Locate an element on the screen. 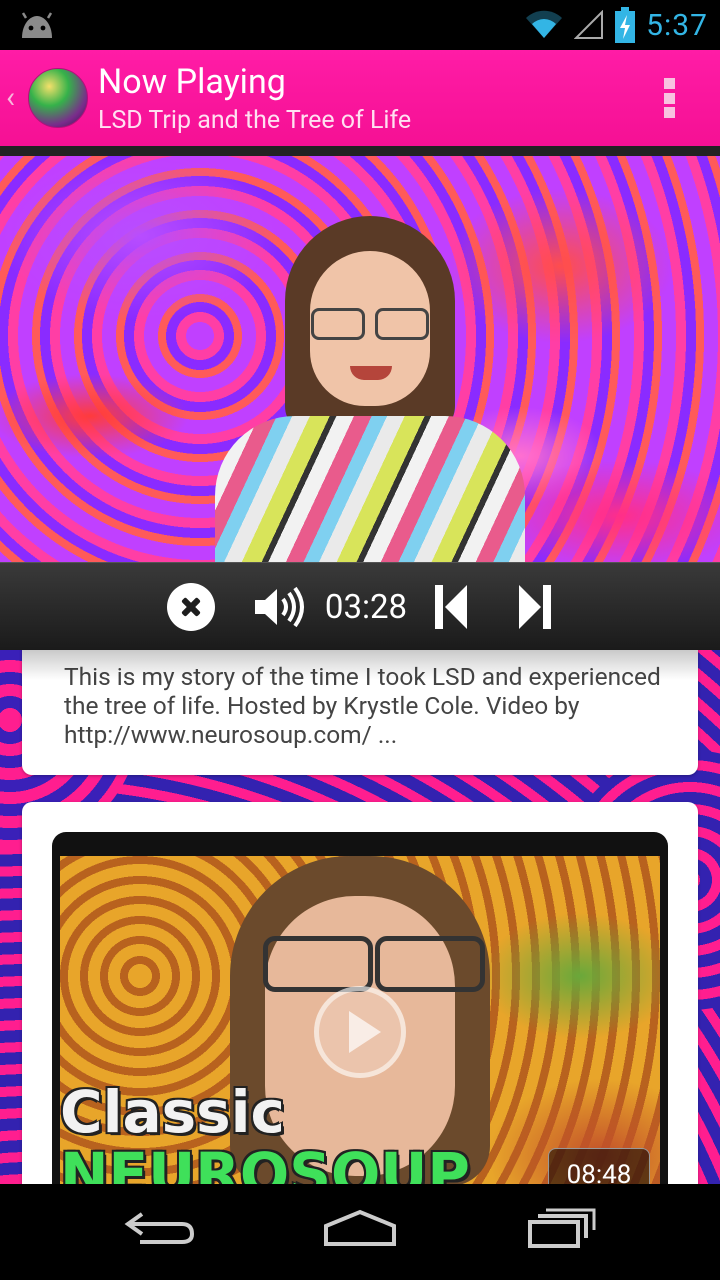 Image resolution: width=720 pixels, height=1280 pixels. signal-icon is located at coordinates (589, 24).